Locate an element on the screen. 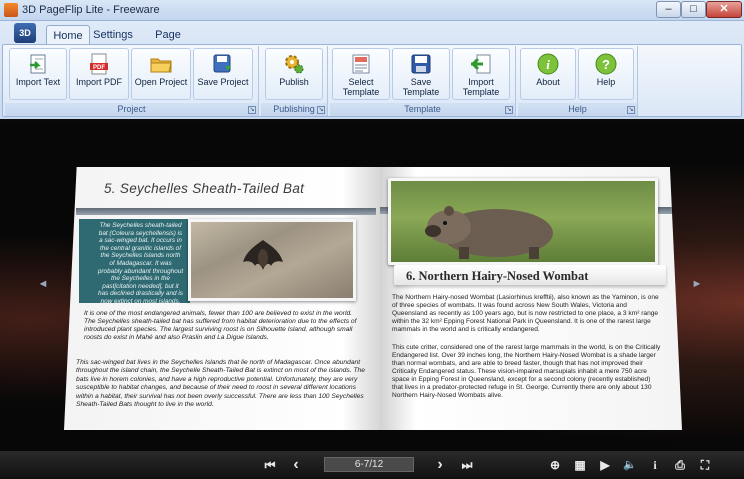  viewer-toolbar: ⏮ ‹ 6-7/12 › ⏭ ⊕ ▦ ▶ 🔈 i ⎙ ⛶ is located at coordinates (372, 465).